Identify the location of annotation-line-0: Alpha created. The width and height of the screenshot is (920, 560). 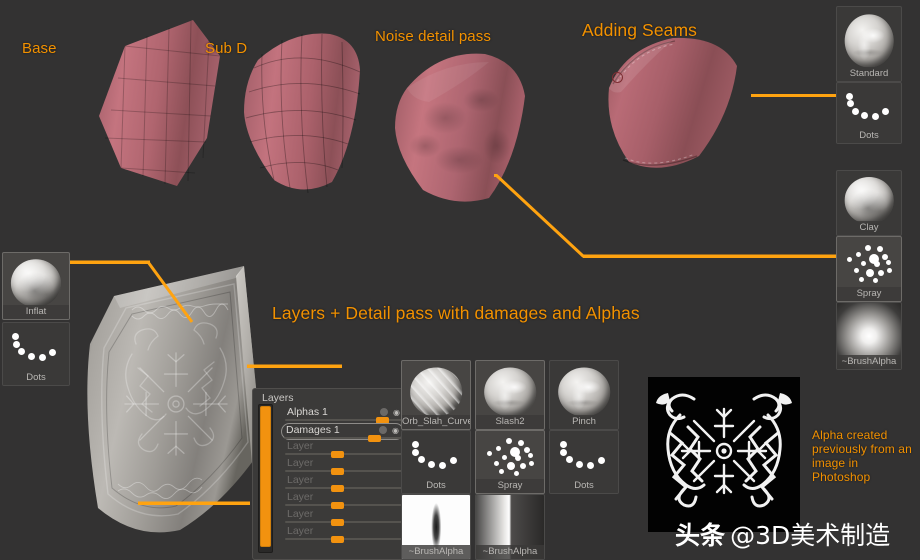
(850, 435).